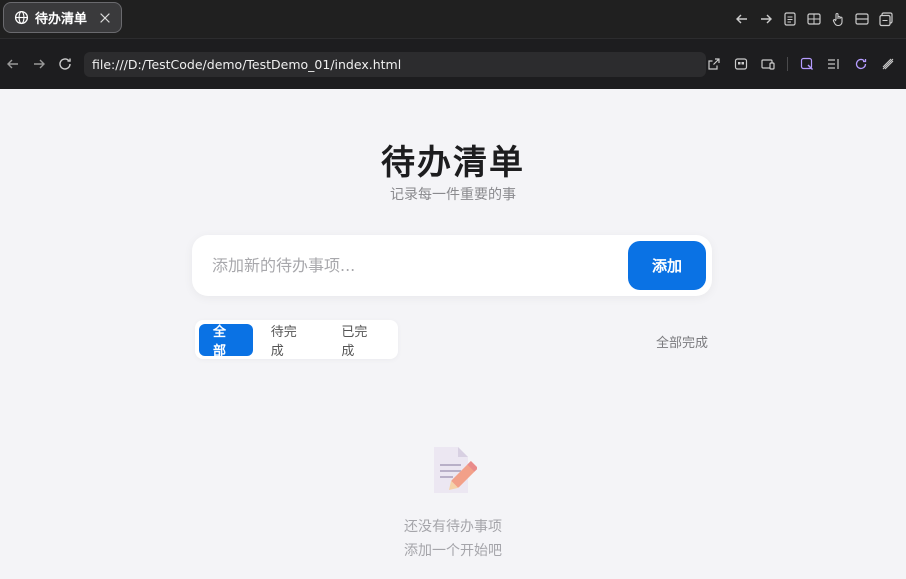 The width and height of the screenshot is (906, 579). I want to click on tab-title: 待办清单, so click(61, 19).